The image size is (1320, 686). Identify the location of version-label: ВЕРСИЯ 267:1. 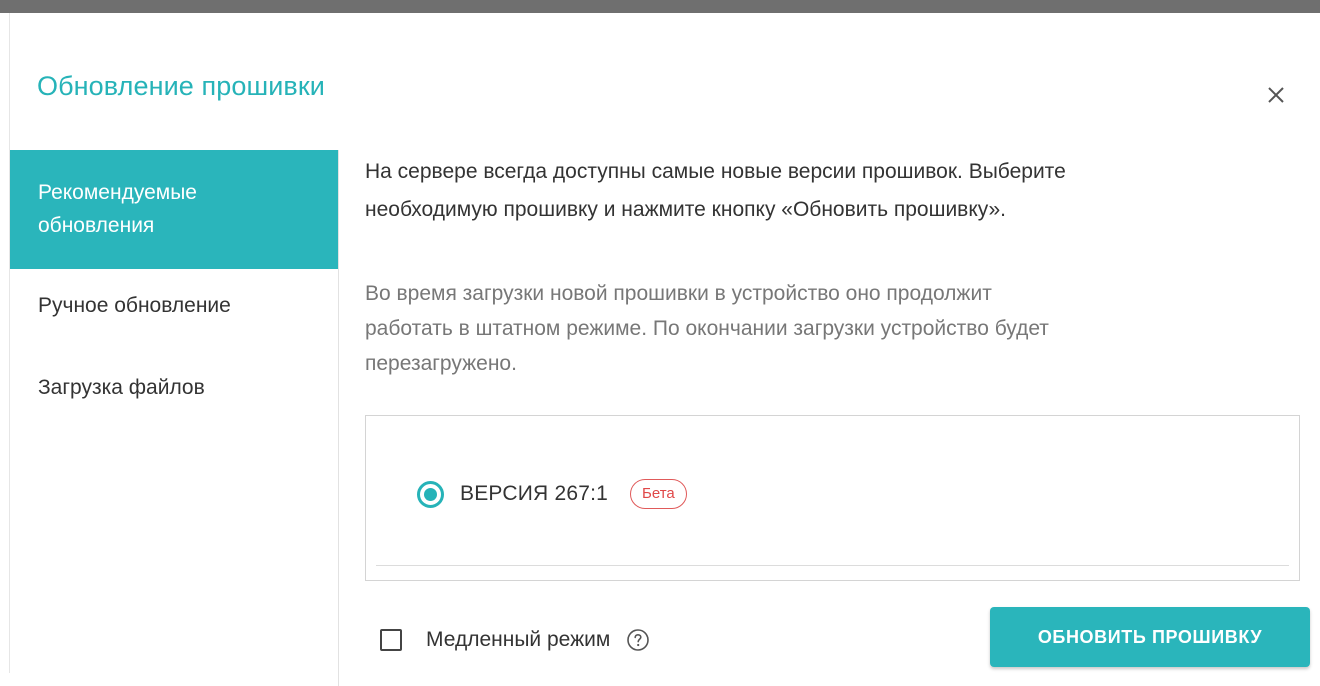
(534, 493).